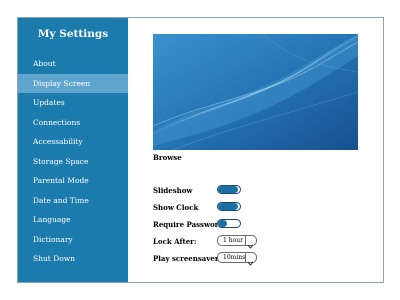 The width and height of the screenshot is (400, 300). Describe the element at coordinates (73, 259) in the screenshot. I see `sidebar-item-shut-down: Shut Down` at that location.